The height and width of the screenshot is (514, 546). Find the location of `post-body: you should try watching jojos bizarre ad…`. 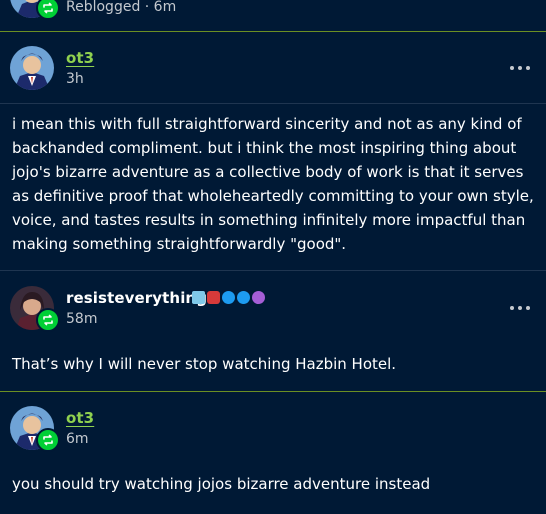

post-body: you should try watching jojos bizarre ad… is located at coordinates (221, 484).